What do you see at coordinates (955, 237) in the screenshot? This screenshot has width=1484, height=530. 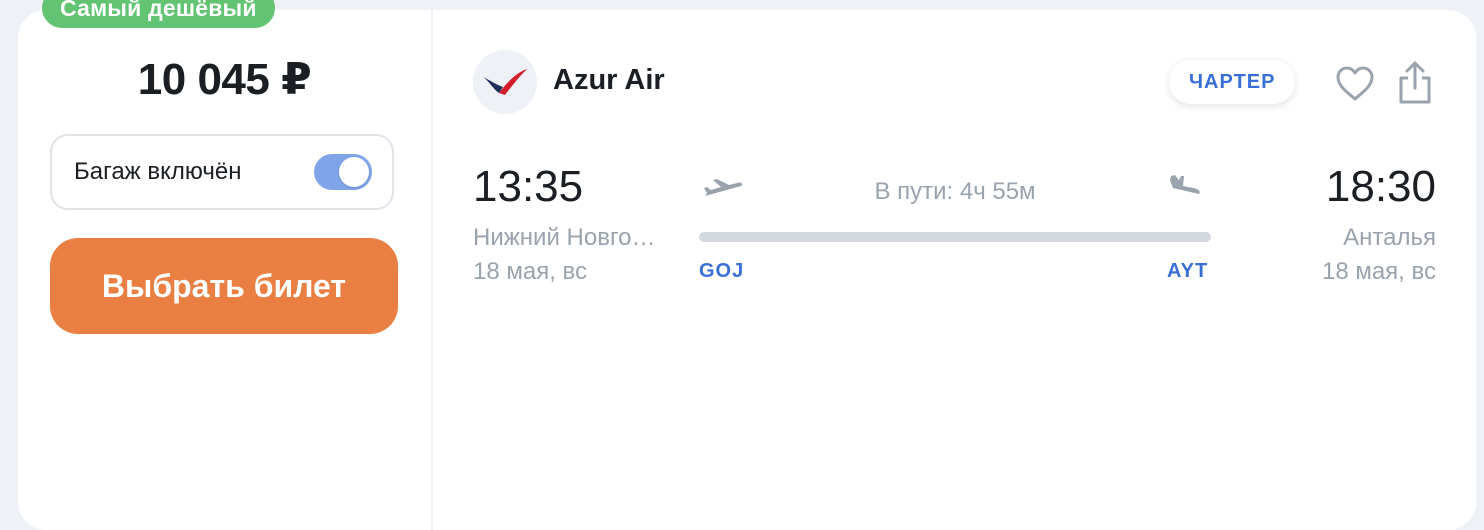 I see `route-line` at bounding box center [955, 237].